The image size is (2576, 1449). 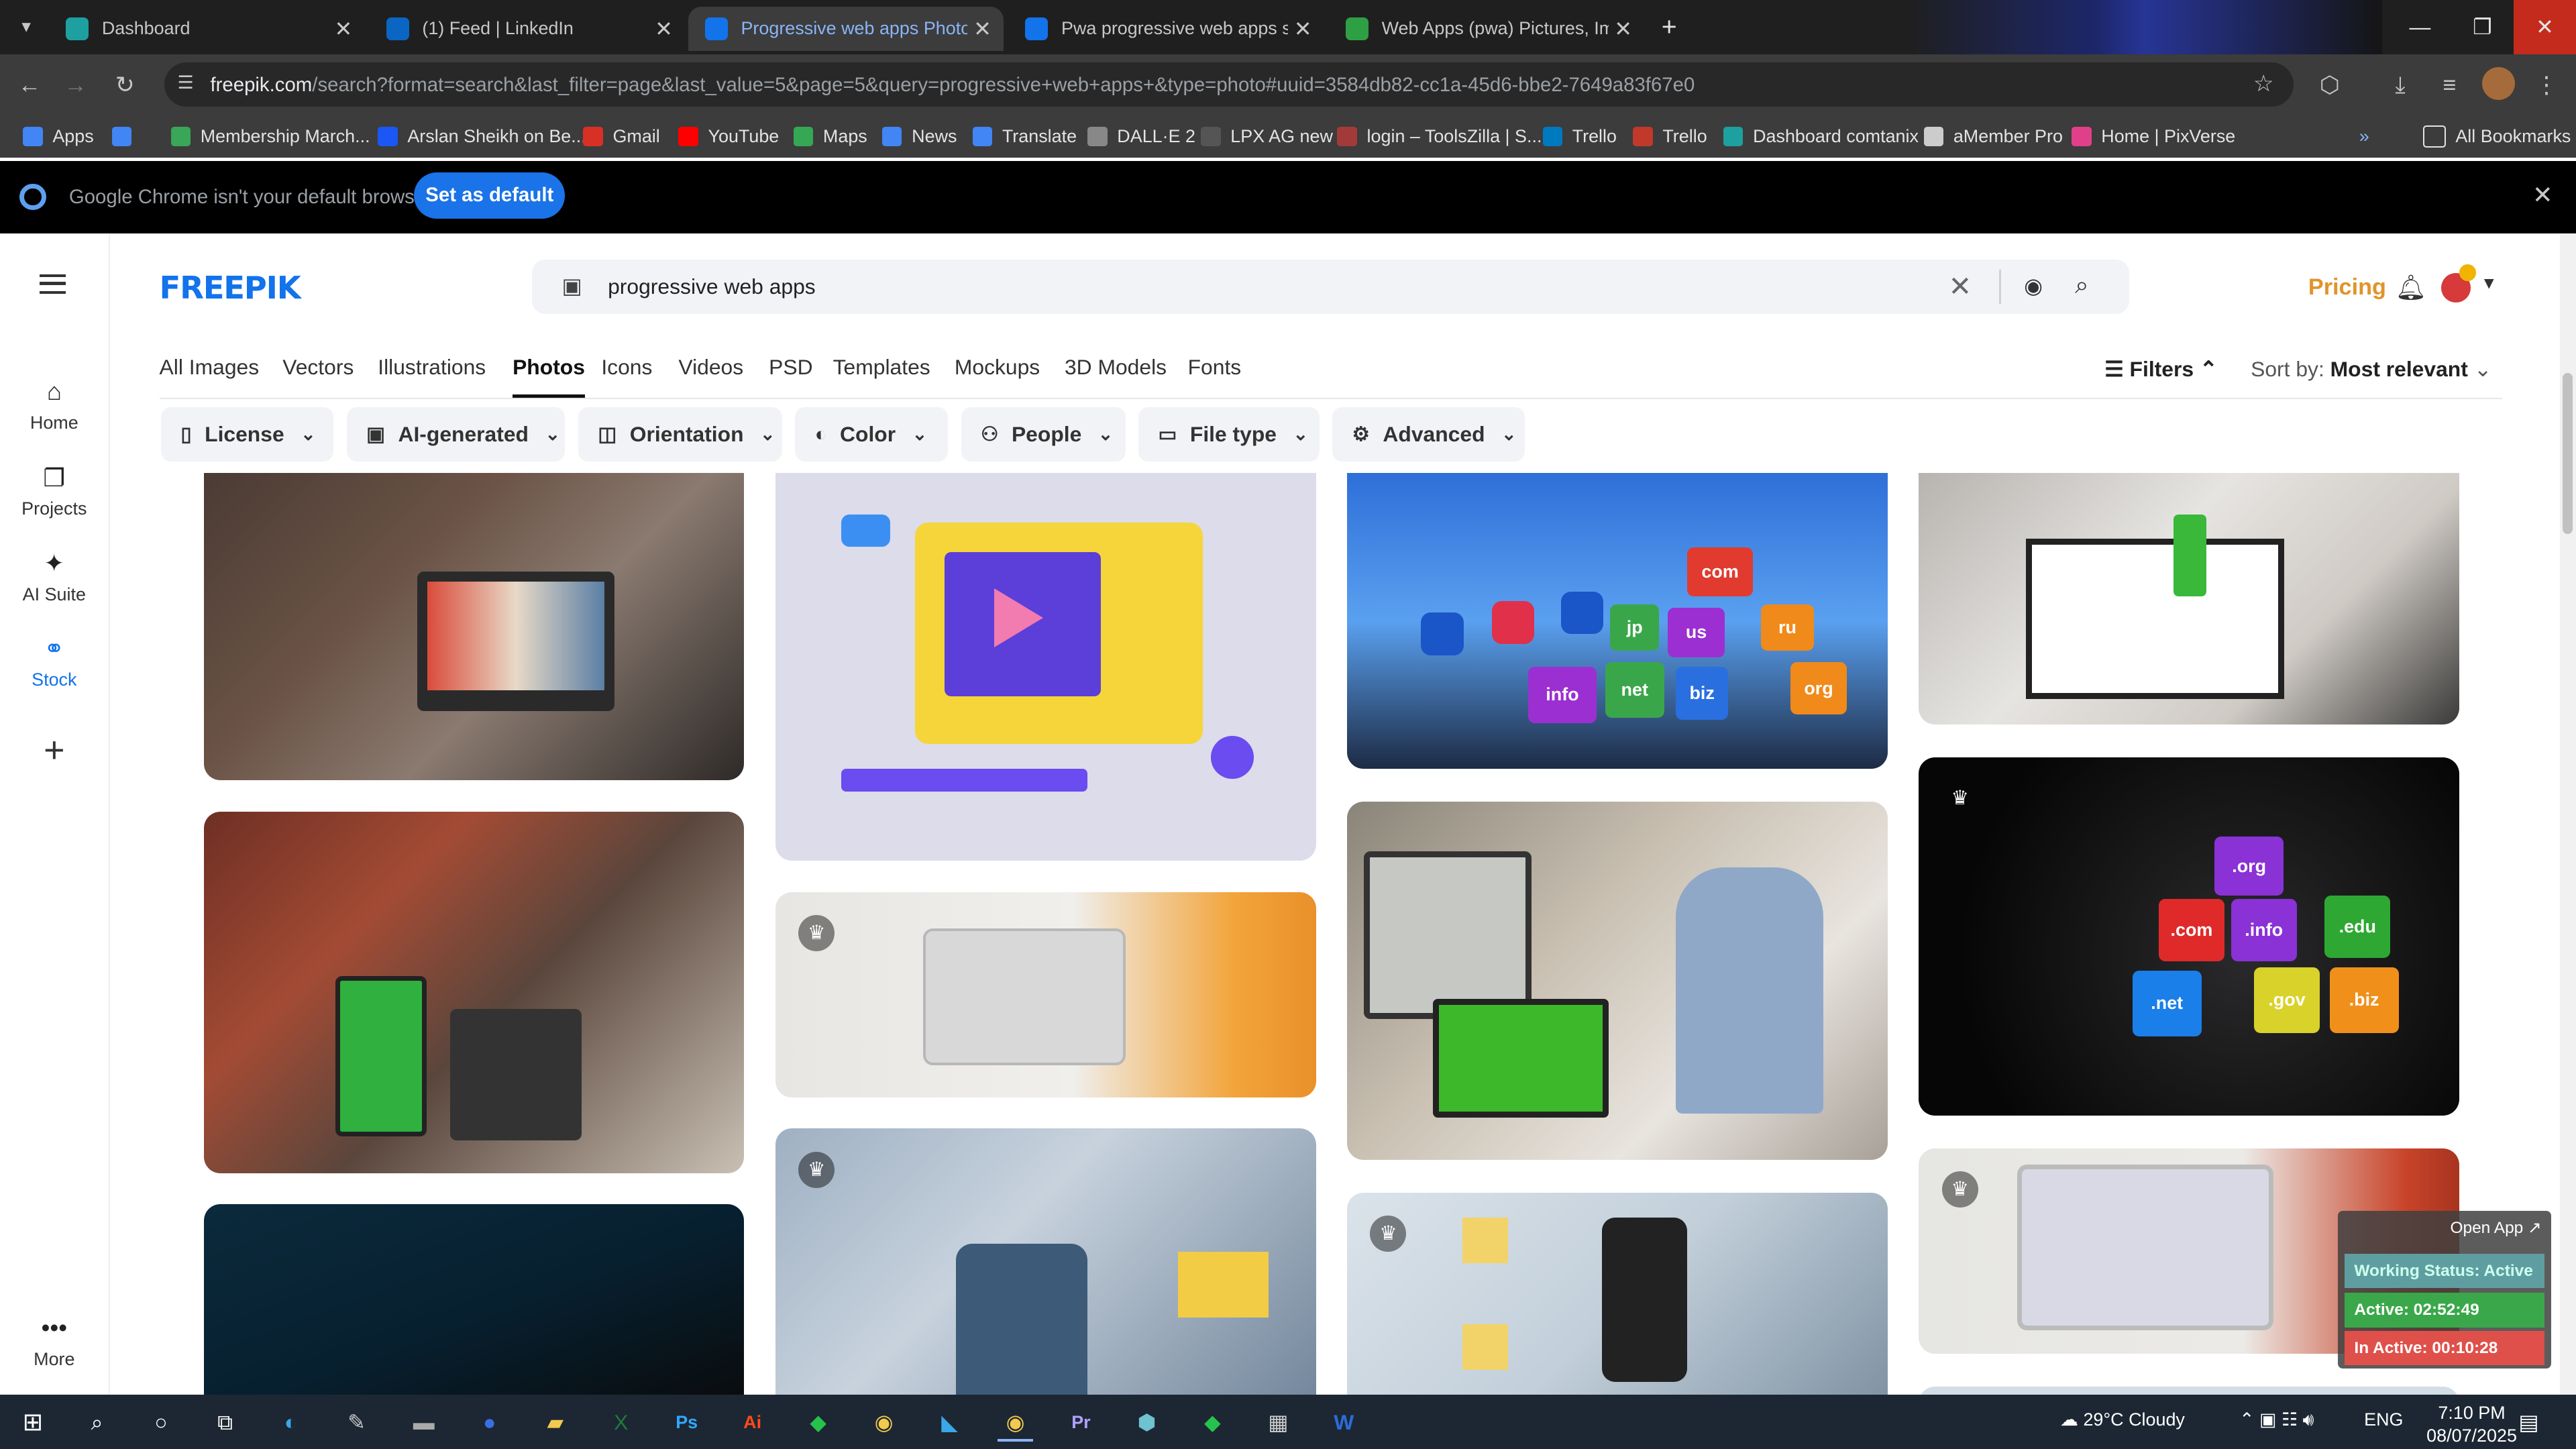 What do you see at coordinates (26, 26) in the screenshot?
I see `tab-search-icon: ▾` at bounding box center [26, 26].